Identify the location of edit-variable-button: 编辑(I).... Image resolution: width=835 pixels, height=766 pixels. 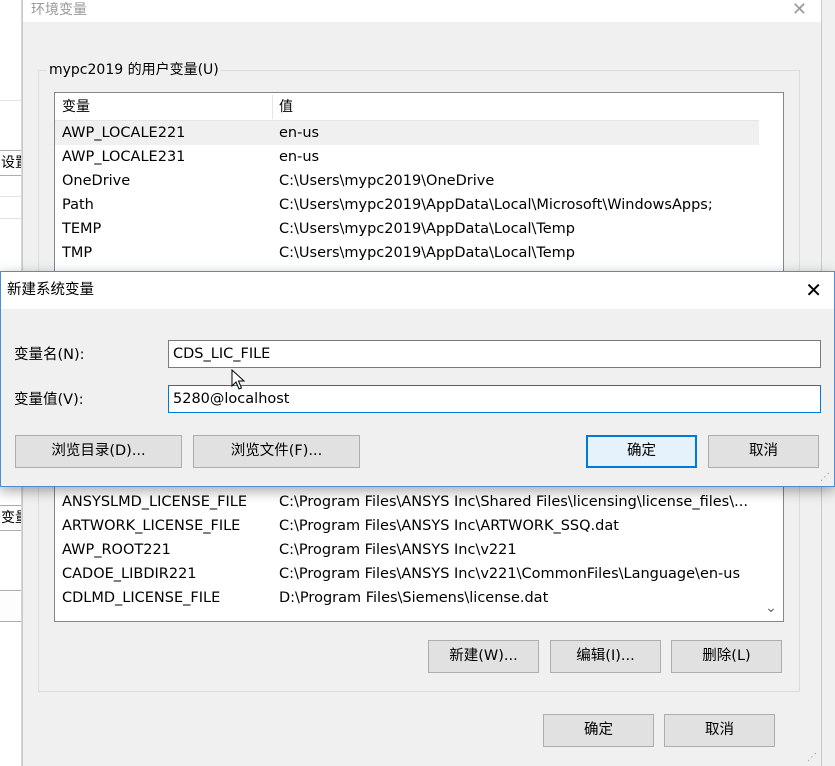
(605, 656).